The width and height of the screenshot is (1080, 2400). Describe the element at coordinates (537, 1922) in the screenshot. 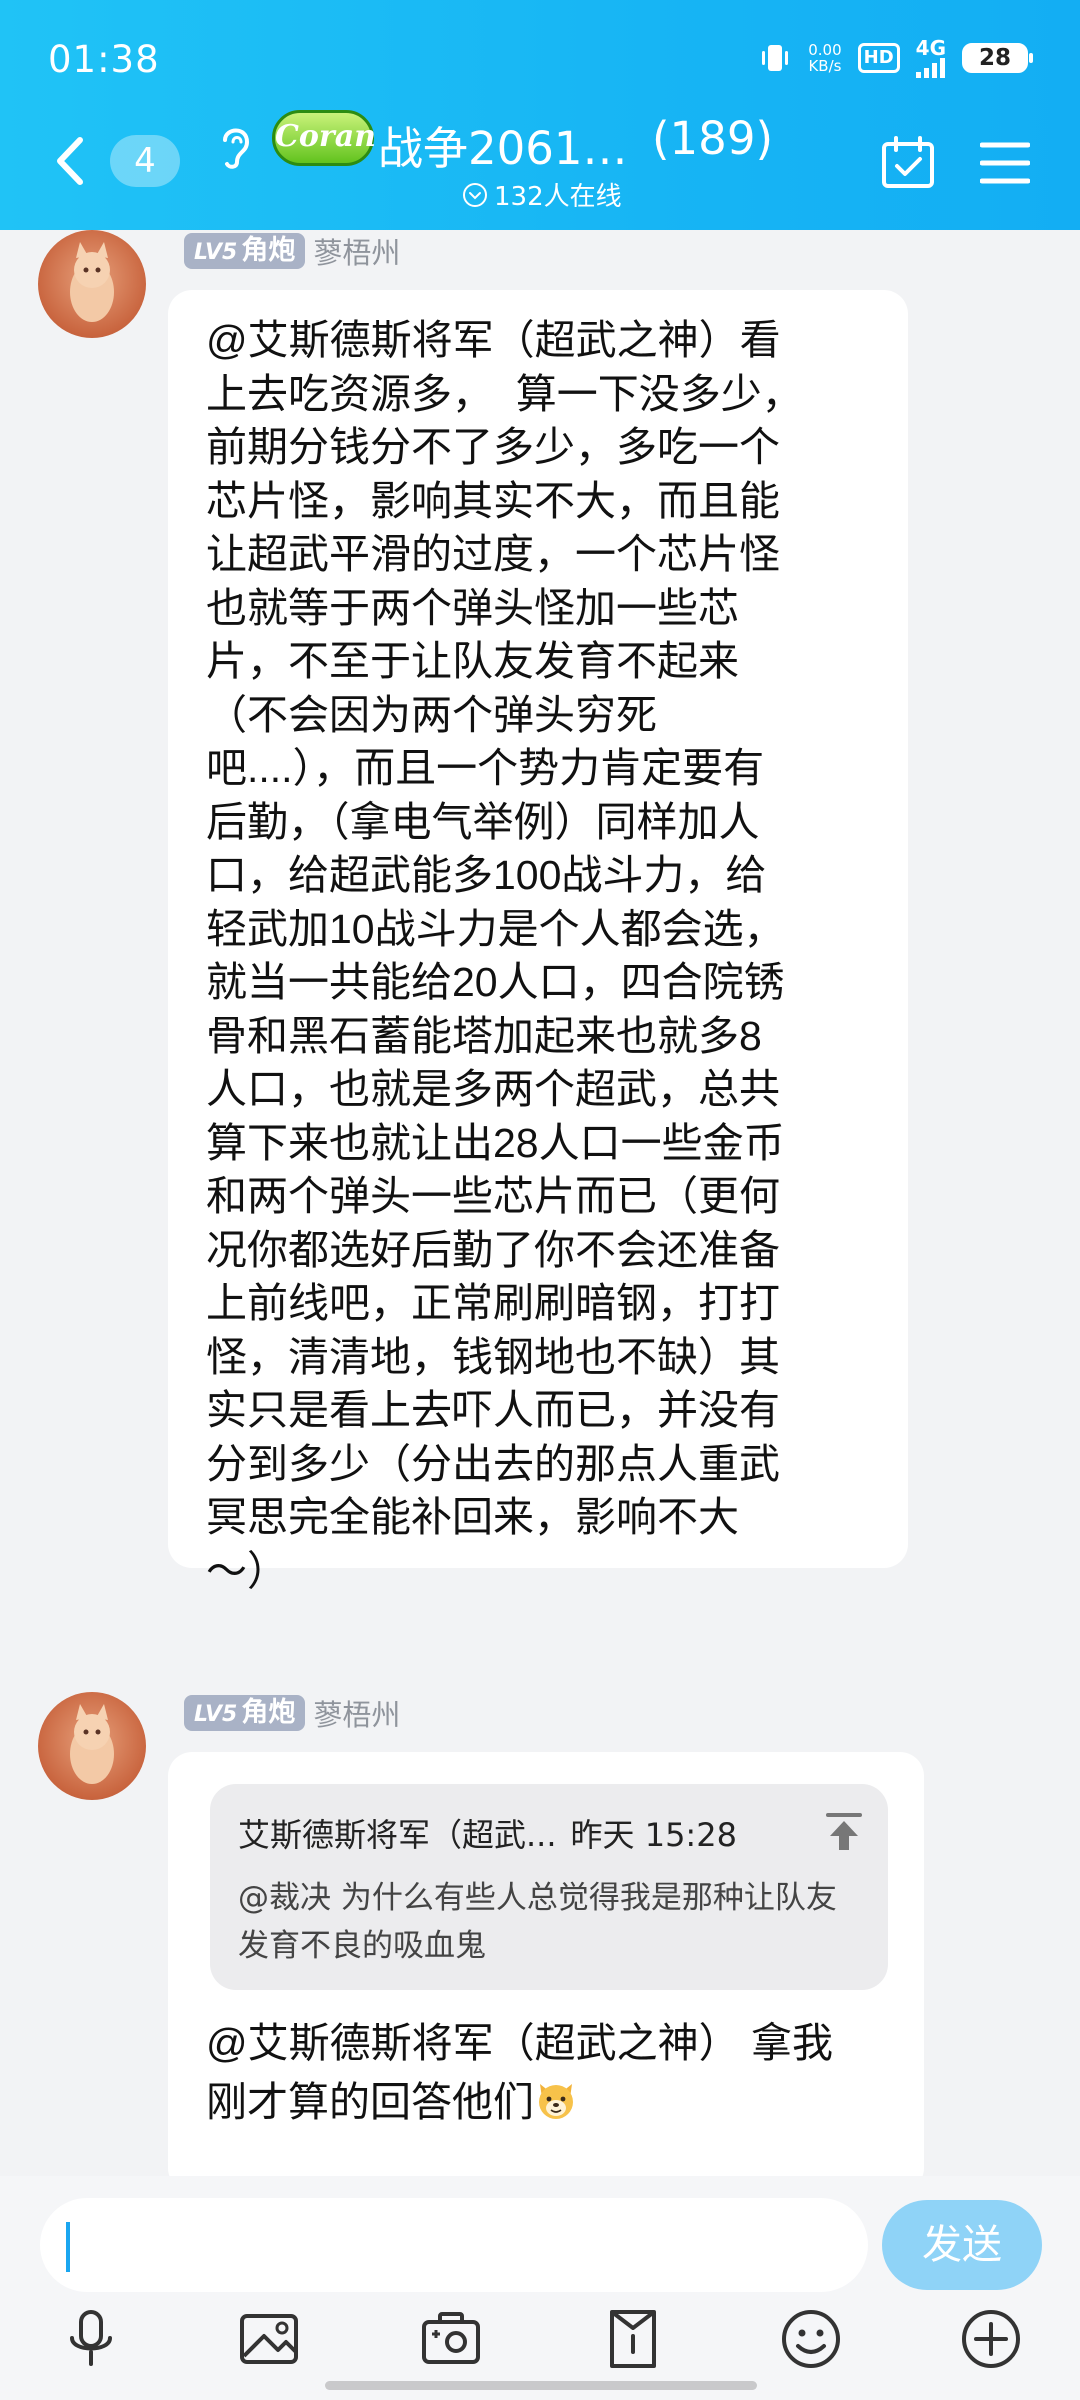

I see `quote-text: @裁决 为什么有些人总觉得我是那种让队友发育不良的吸血鬼` at that location.